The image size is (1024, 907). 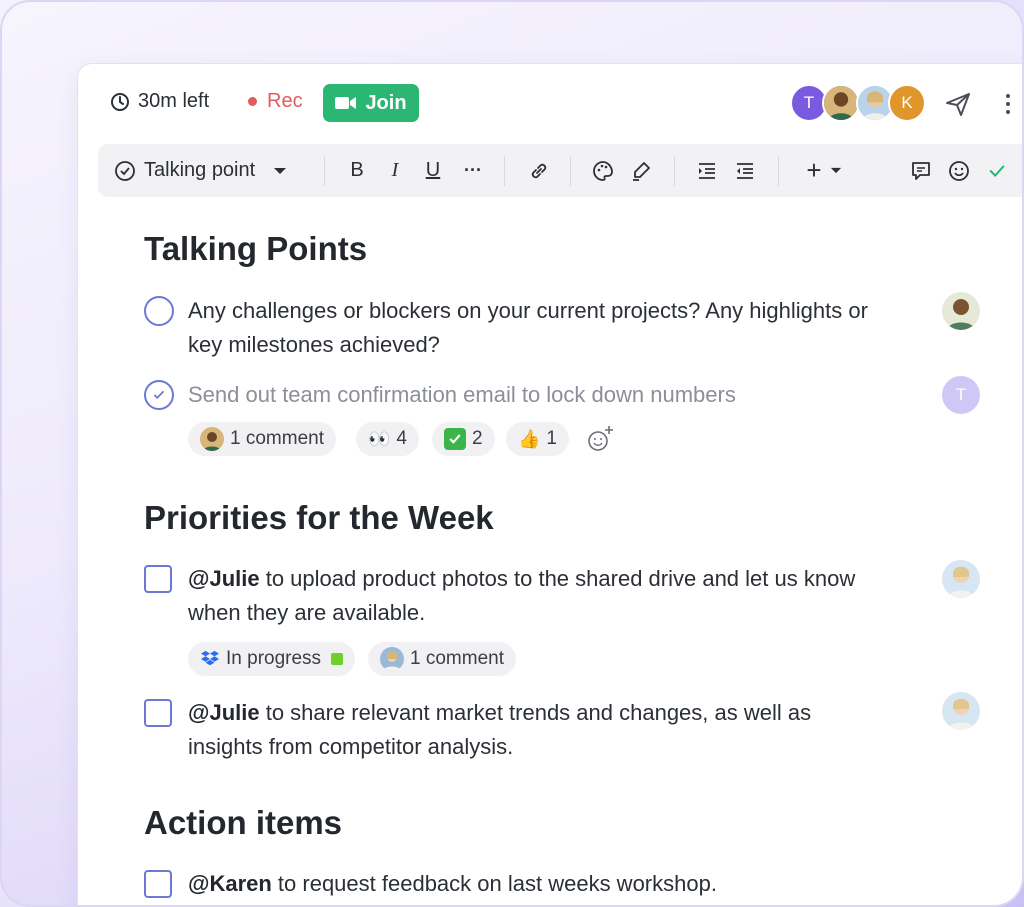 I want to click on bold-button: B, so click(x=357, y=170).